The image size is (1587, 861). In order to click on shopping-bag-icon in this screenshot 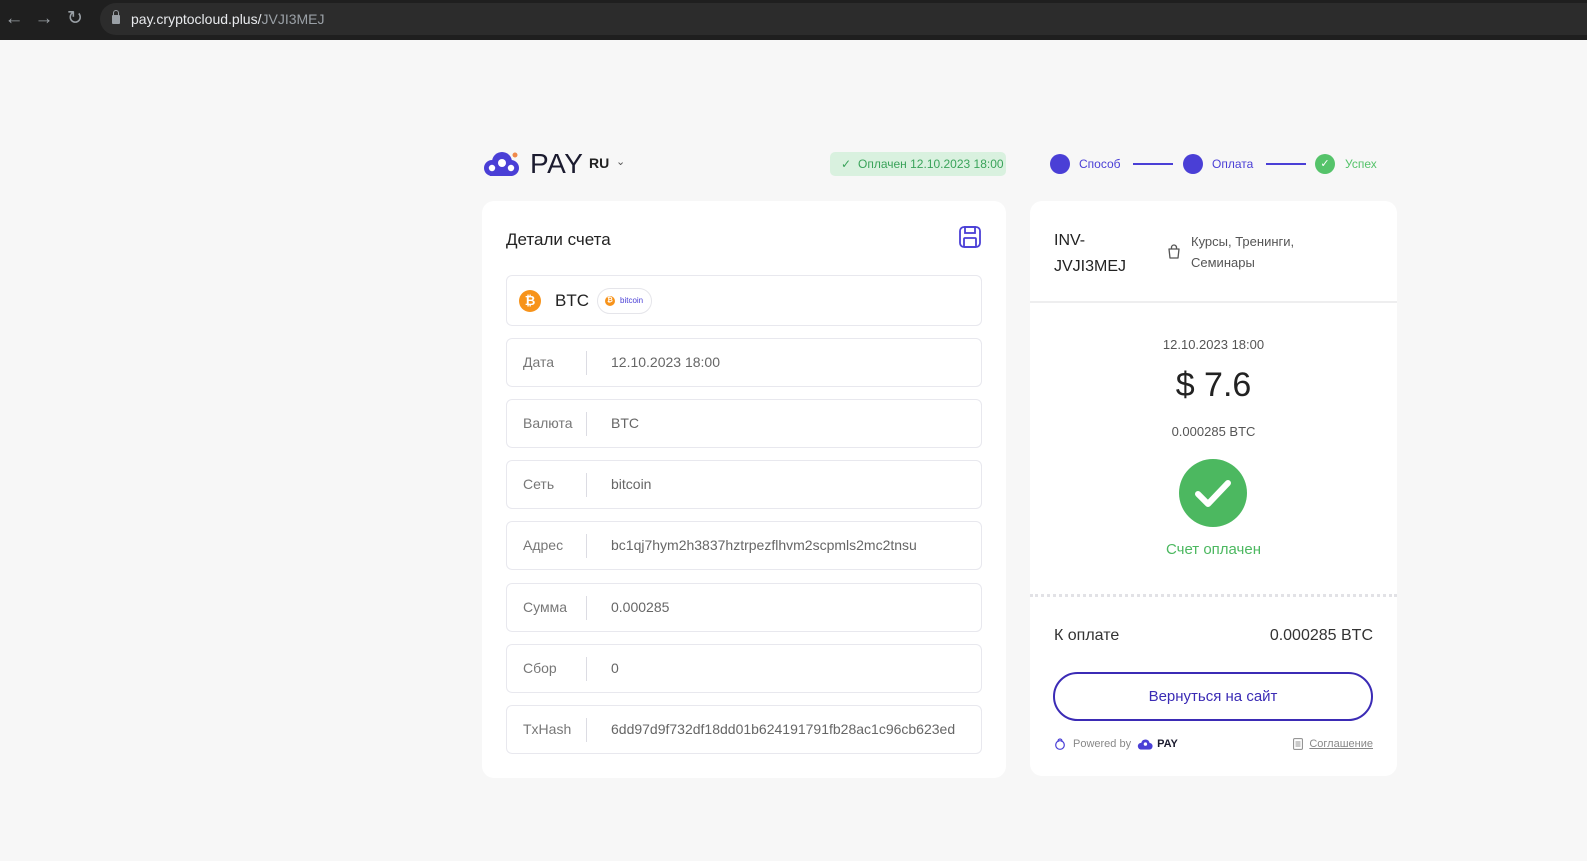, I will do `click(1174, 251)`.